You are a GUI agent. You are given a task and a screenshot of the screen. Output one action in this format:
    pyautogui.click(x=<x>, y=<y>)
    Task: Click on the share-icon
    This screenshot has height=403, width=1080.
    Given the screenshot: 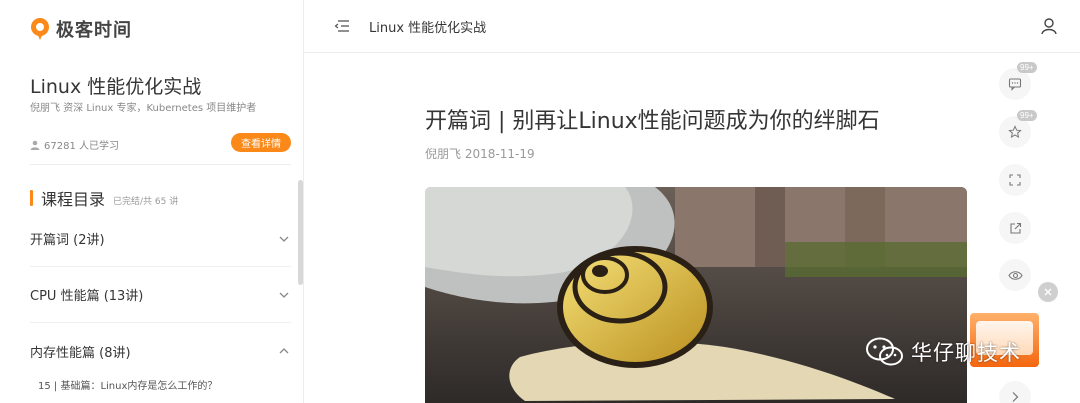 What is the action you would take?
    pyautogui.click(x=1015, y=228)
    